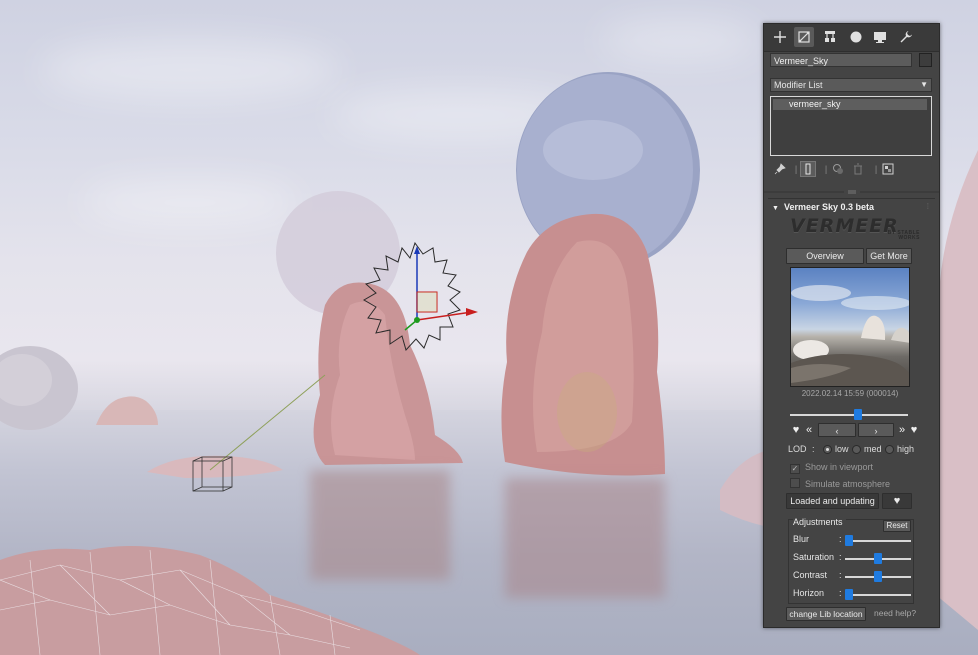 Image resolution: width=978 pixels, height=655 pixels. I want to click on lod-radio-low, so click(827, 449).